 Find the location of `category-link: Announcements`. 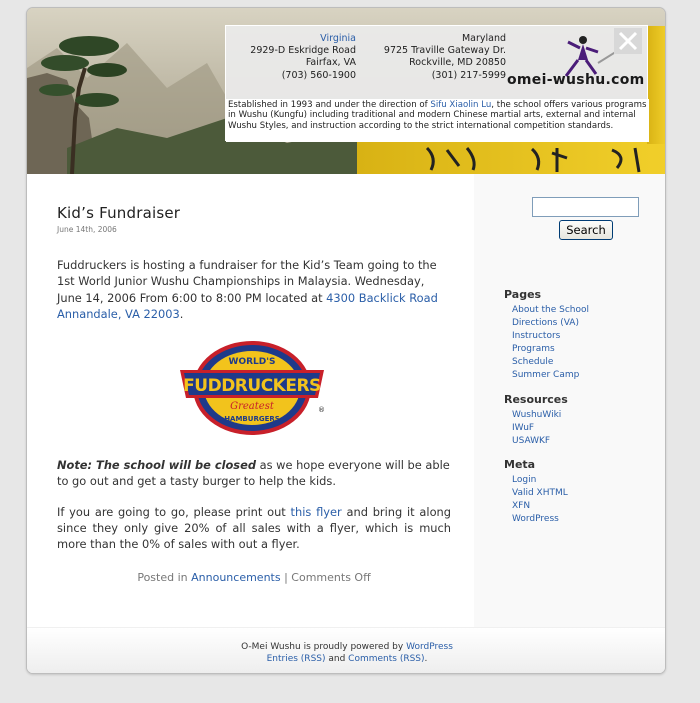

category-link: Announcements is located at coordinates (235, 577).